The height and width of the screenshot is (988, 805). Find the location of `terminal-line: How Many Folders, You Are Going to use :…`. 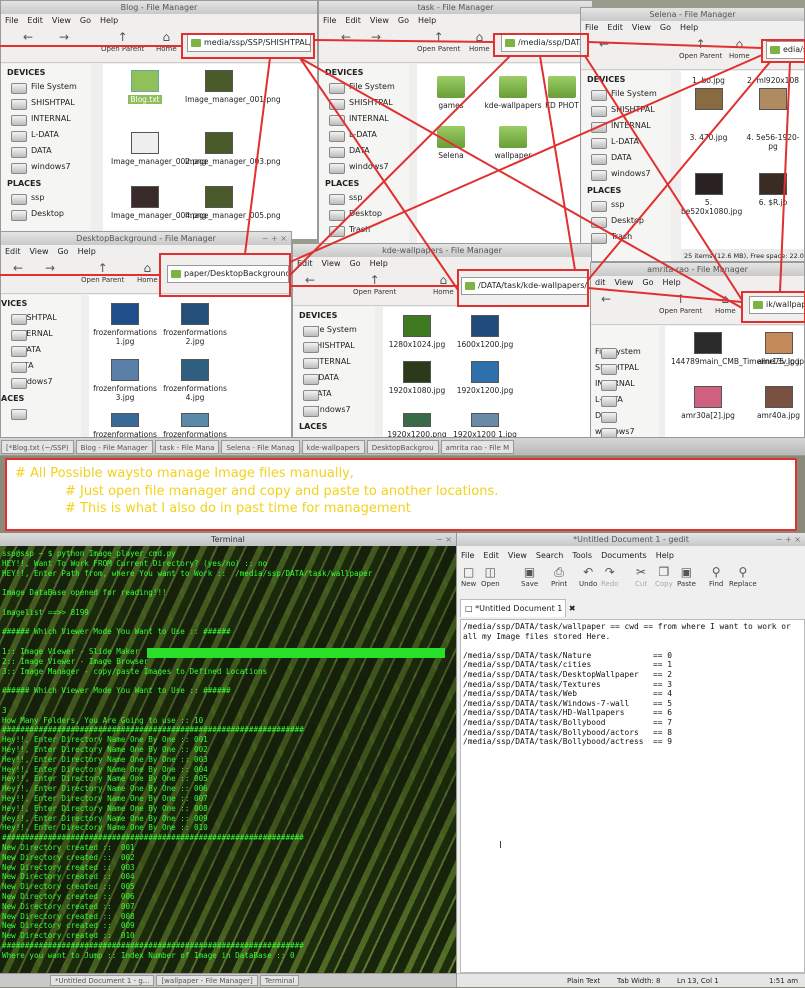

terminal-line: How Many Folders, You Are Going to use :… is located at coordinates (103, 720).